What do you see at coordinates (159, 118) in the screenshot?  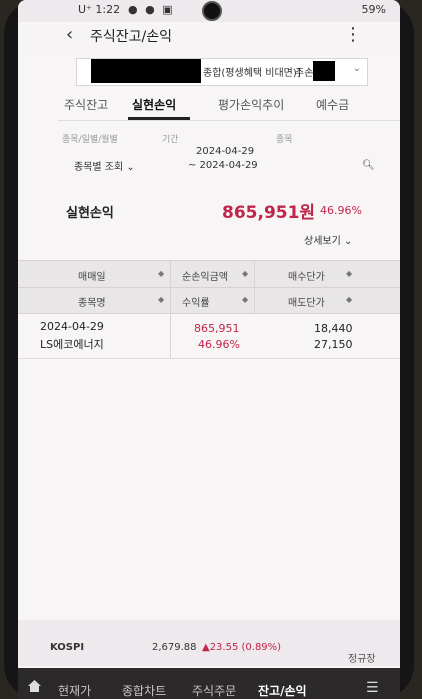 I see `active-tab-indicator` at bounding box center [159, 118].